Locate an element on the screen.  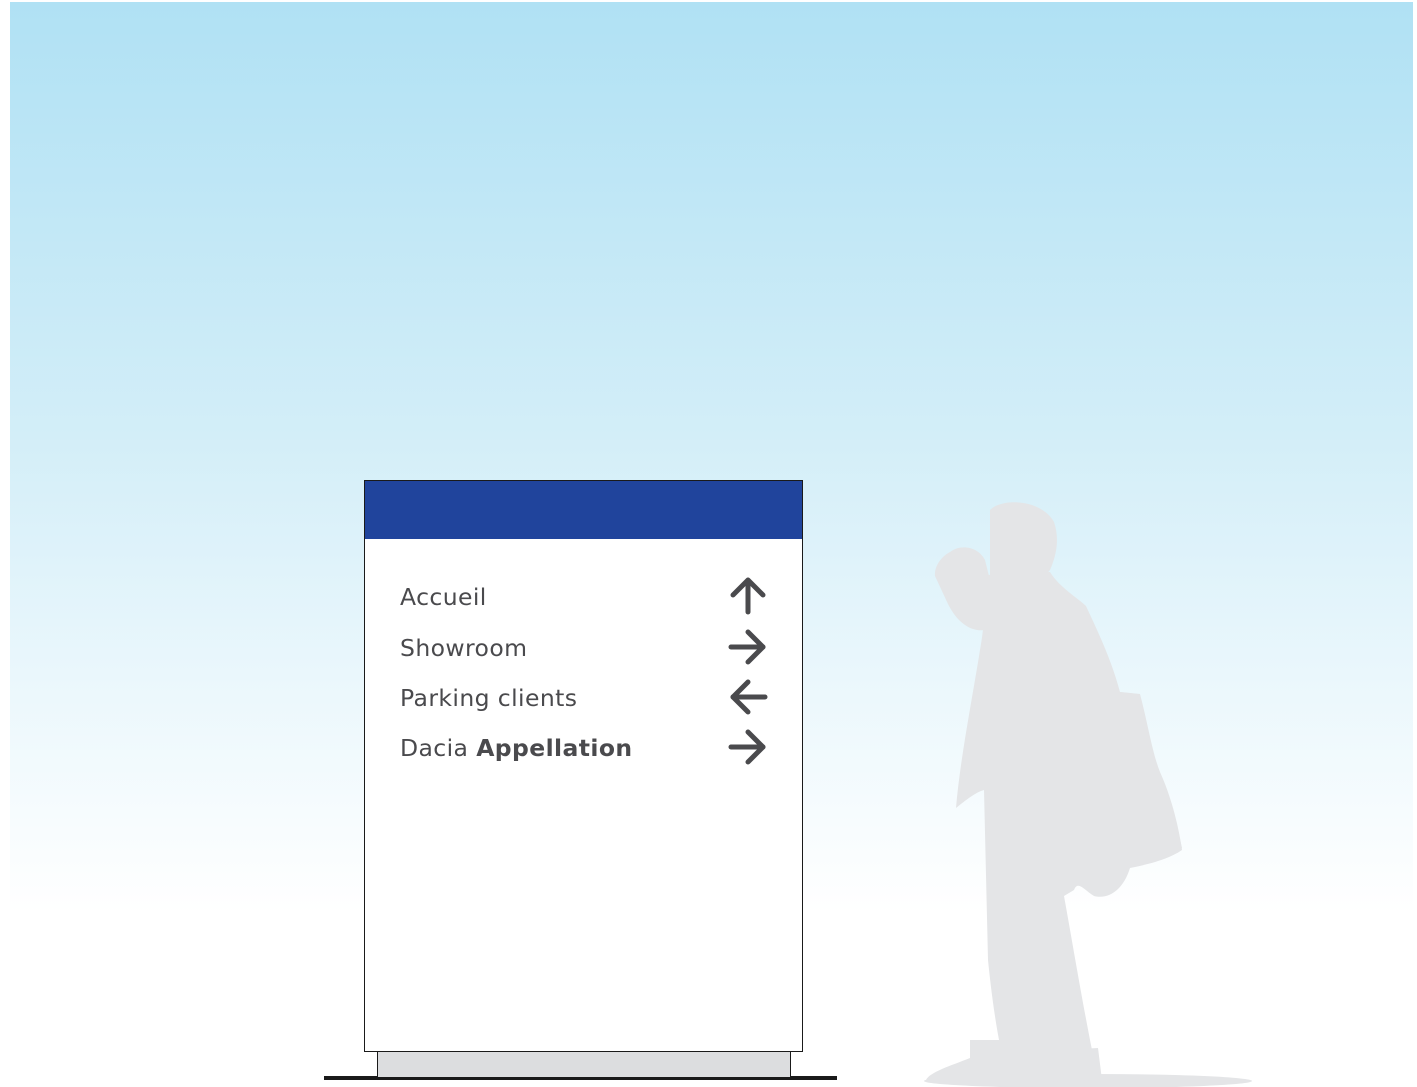
sign-entry-parking-clients: Parking clients is located at coordinates (585, 698).